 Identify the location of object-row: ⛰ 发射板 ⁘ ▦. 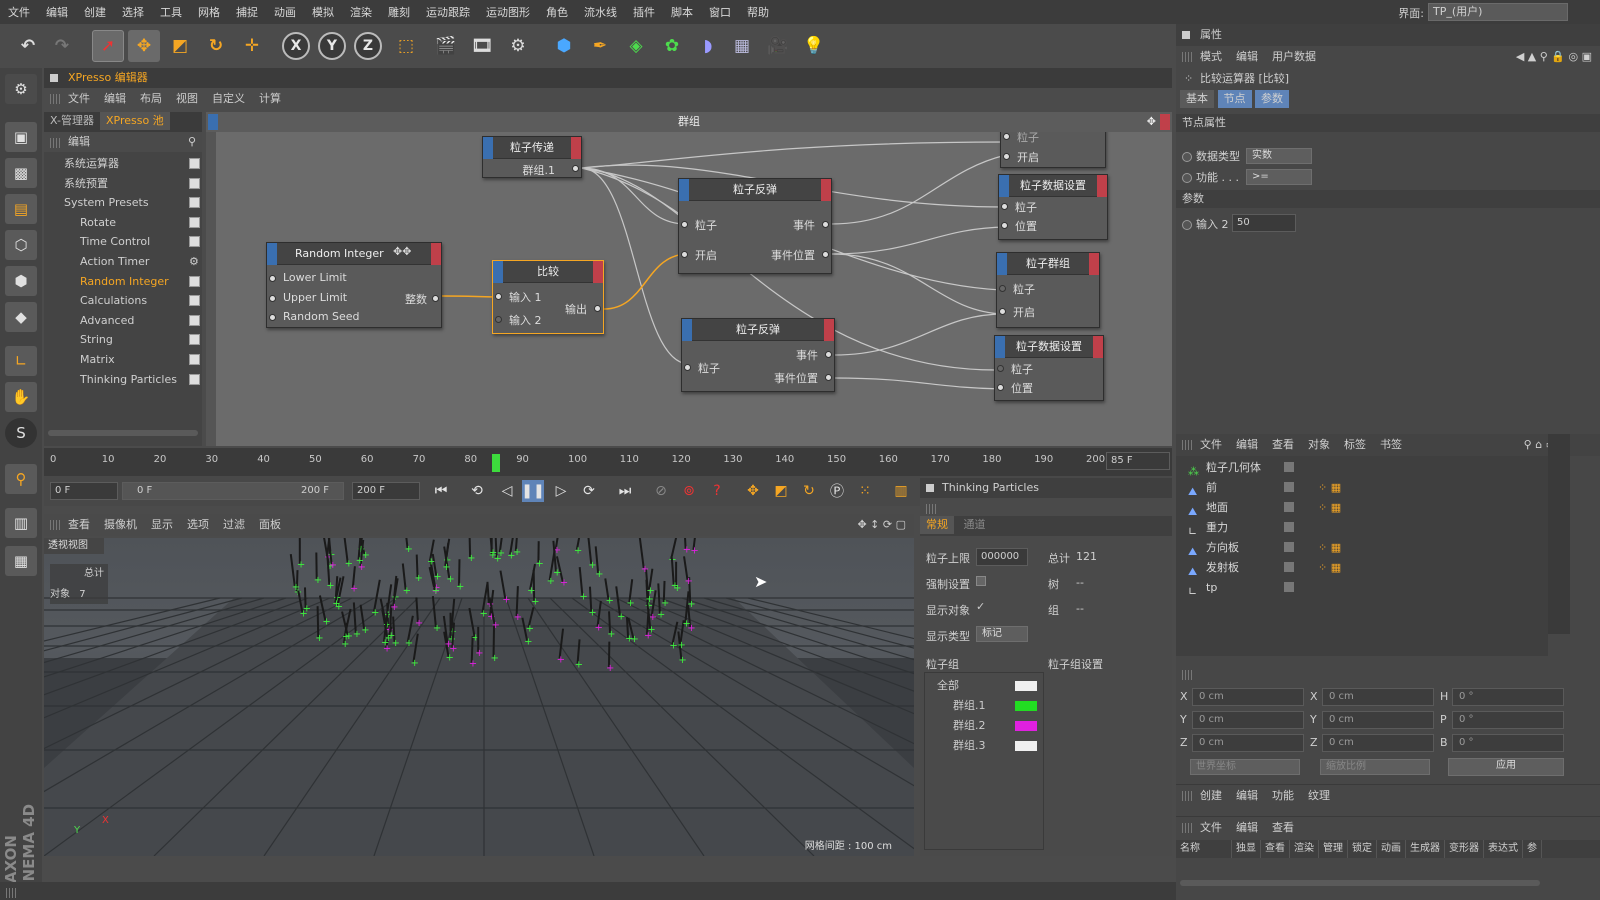
(1368, 568).